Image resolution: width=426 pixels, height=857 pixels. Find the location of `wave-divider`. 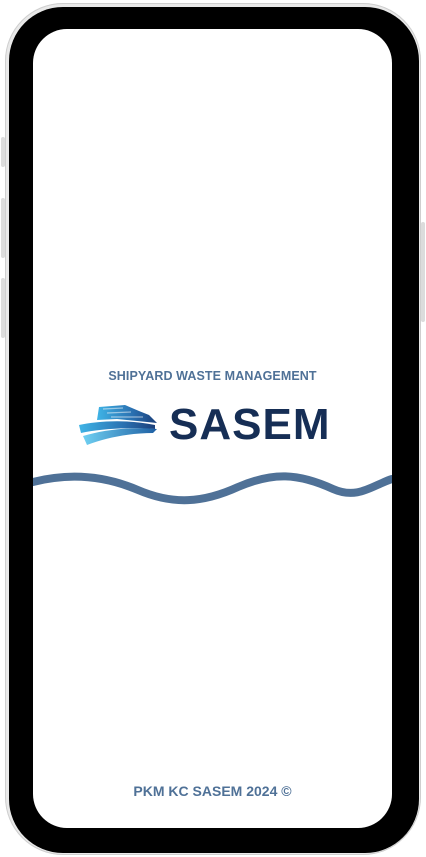

wave-divider is located at coordinates (212, 488).